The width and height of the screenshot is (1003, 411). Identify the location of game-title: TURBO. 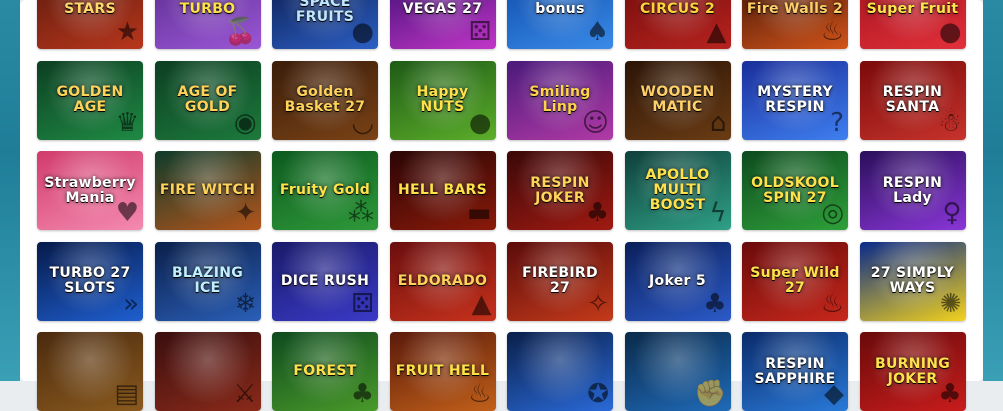
(207, 9).